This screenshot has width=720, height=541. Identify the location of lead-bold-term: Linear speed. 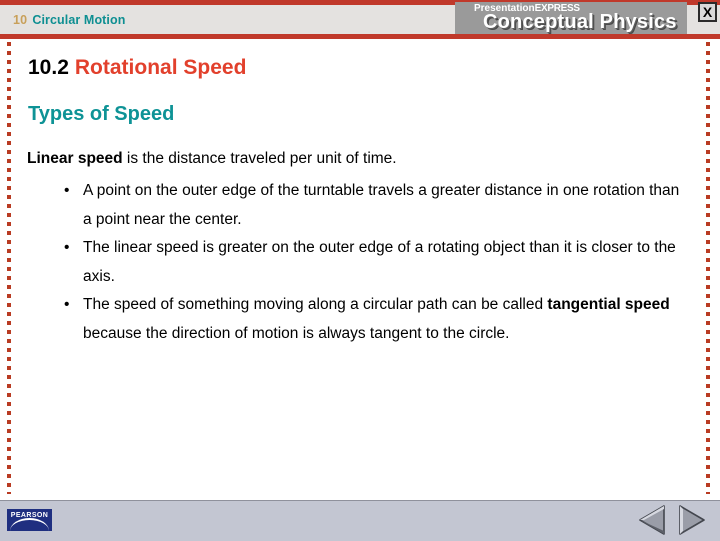
(75, 158).